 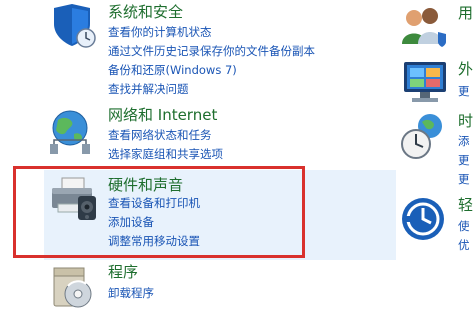 I want to click on programs-link-uninstall: 卸载程序, so click(x=131, y=293).